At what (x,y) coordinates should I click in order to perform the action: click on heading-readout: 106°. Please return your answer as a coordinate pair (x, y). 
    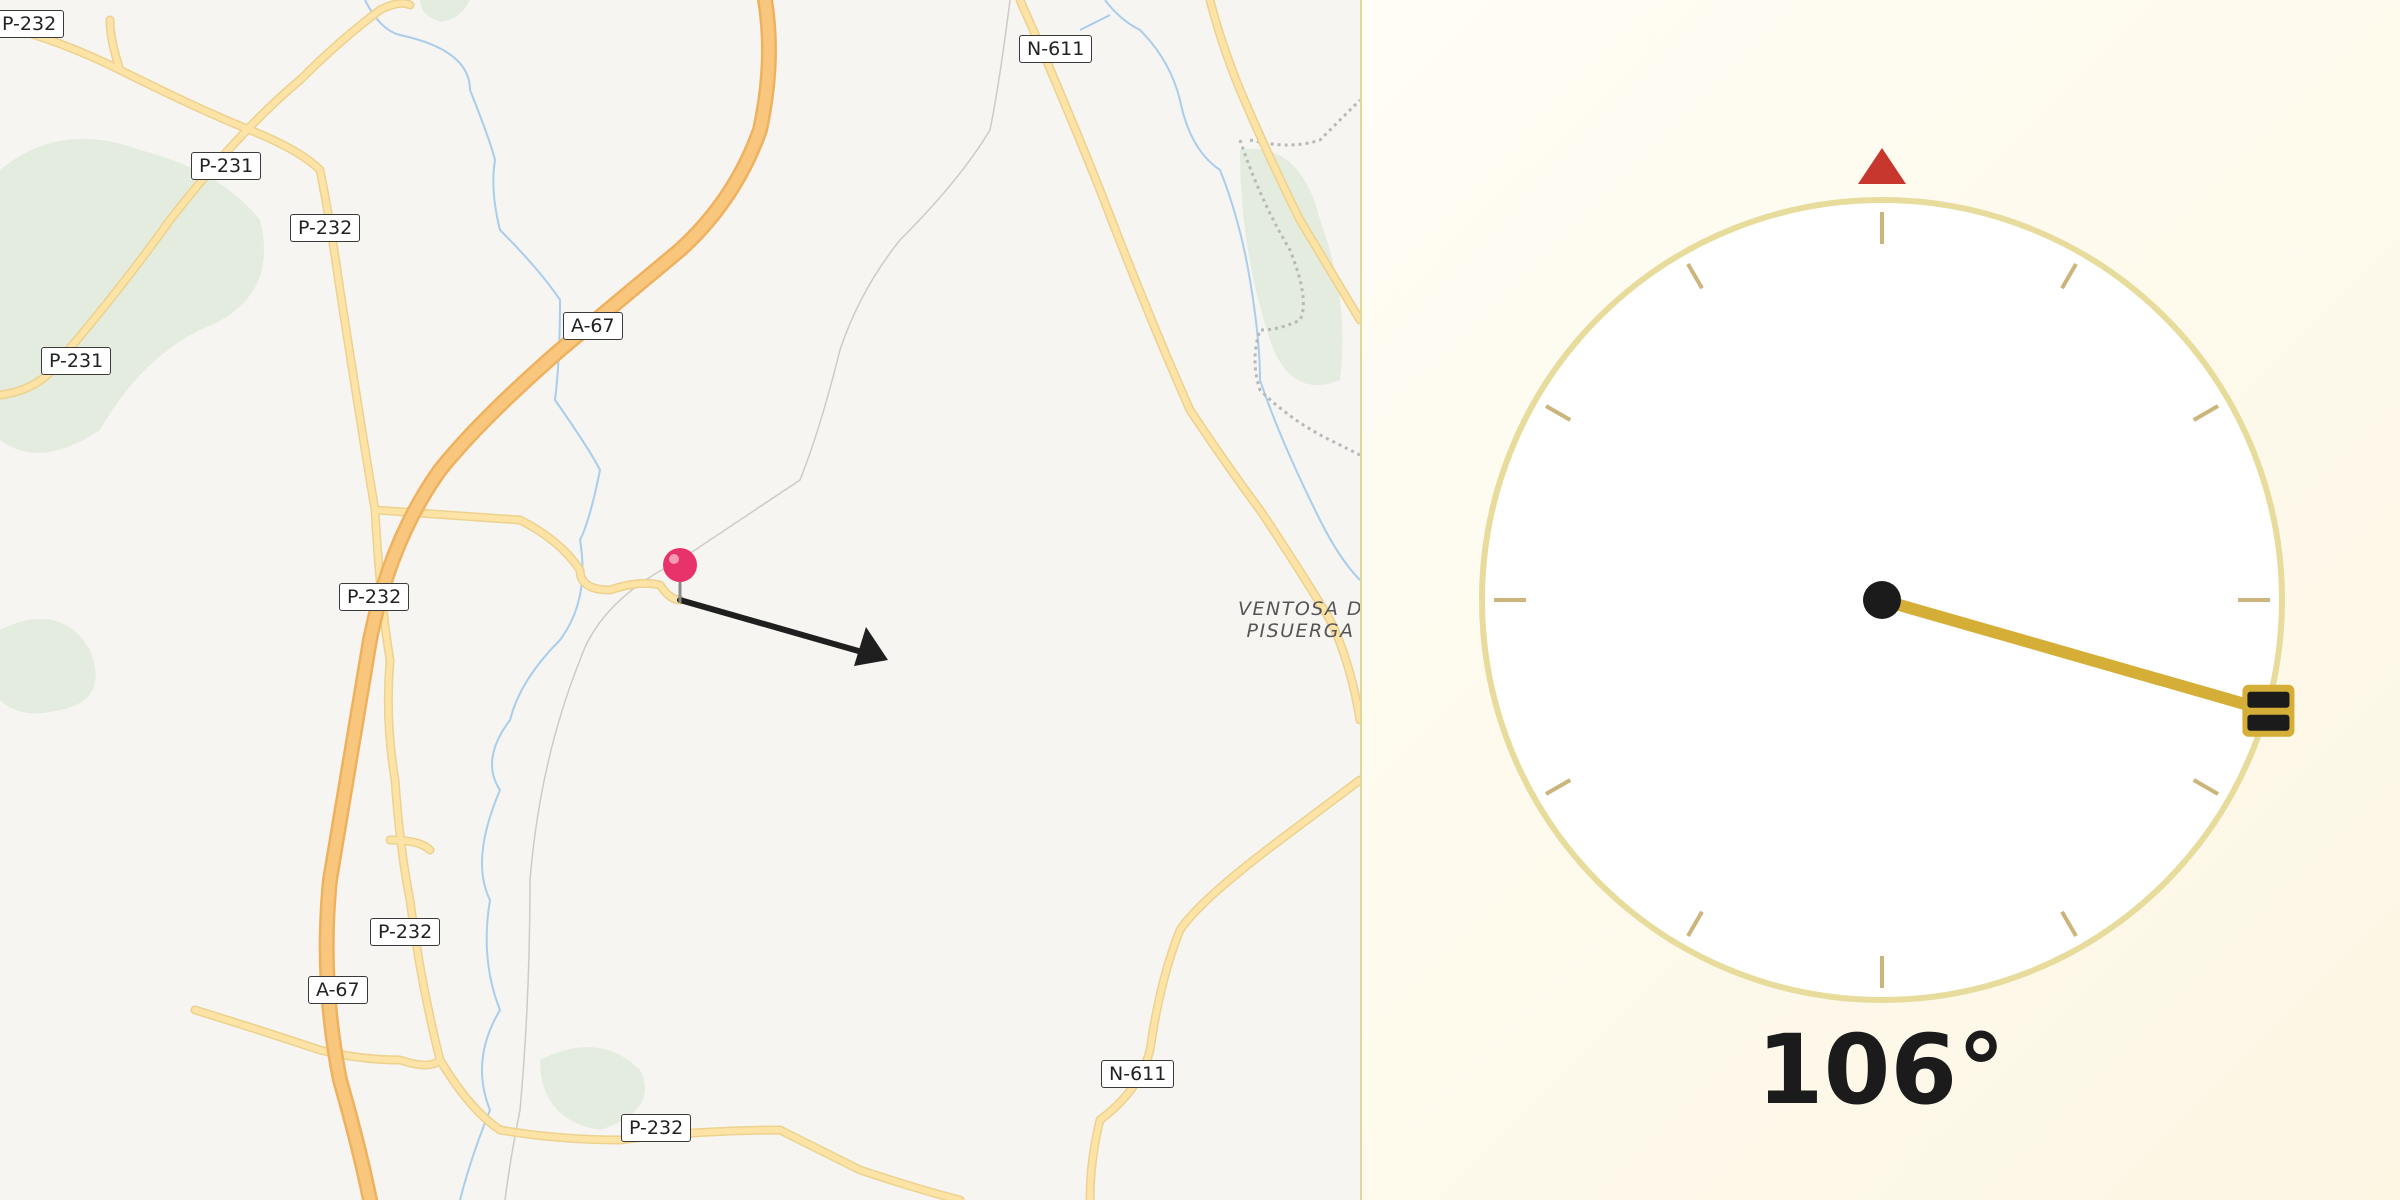
    Looking at the image, I should click on (1881, 1070).